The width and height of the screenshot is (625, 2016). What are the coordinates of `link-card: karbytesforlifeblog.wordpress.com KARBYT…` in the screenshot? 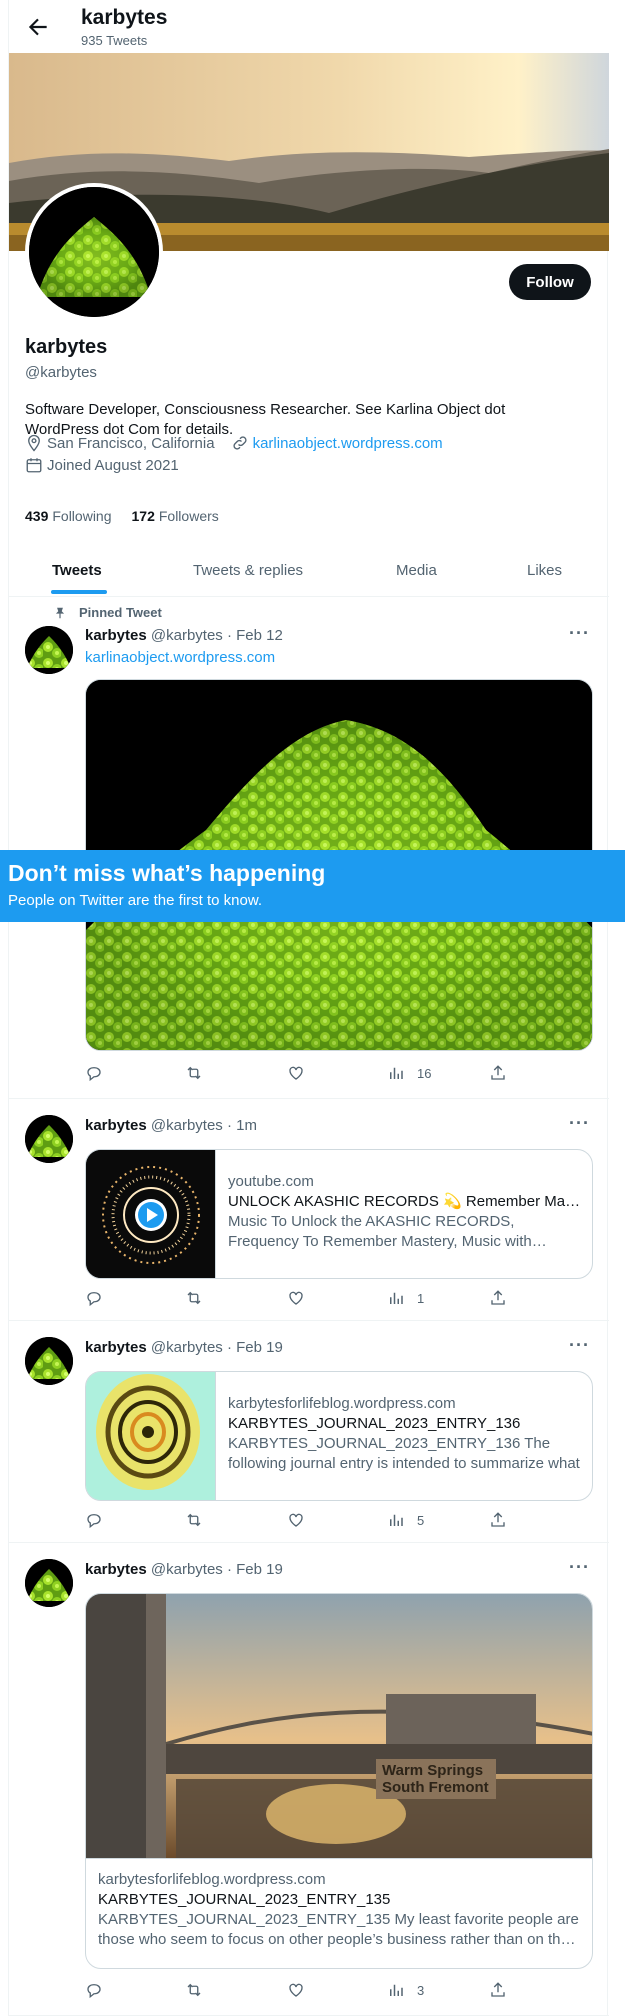 It's located at (339, 1436).